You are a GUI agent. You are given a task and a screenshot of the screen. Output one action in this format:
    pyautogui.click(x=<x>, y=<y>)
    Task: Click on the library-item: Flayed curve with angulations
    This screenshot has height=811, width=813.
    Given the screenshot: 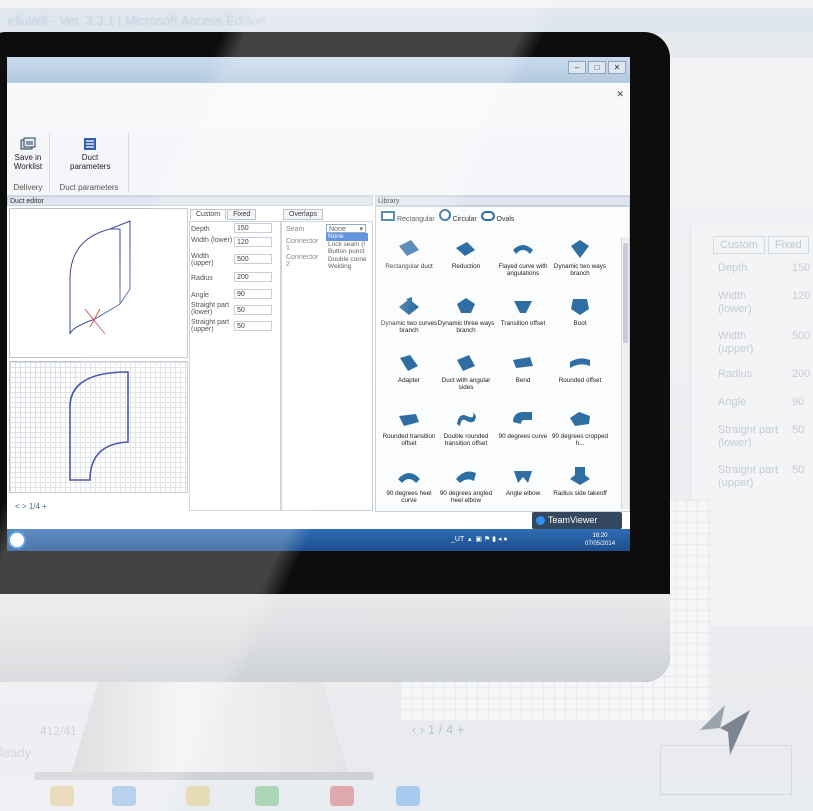 What is the action you would take?
    pyautogui.click(x=523, y=257)
    